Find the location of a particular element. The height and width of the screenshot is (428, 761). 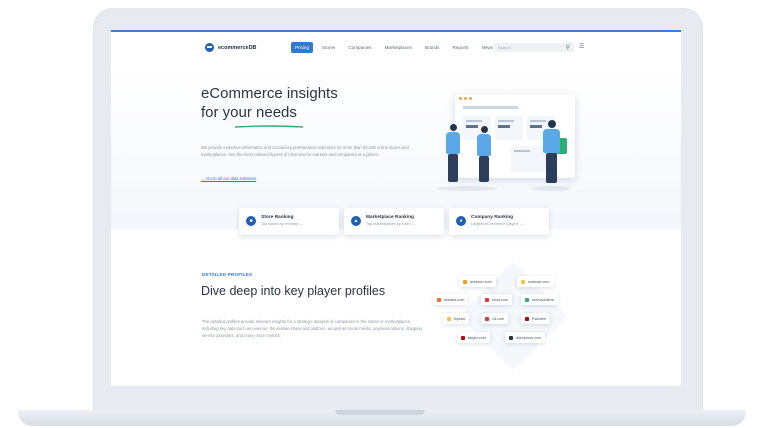

tab-store-ranking: ■ Store Ranking Top stores by revenue → is located at coordinates (289, 221).